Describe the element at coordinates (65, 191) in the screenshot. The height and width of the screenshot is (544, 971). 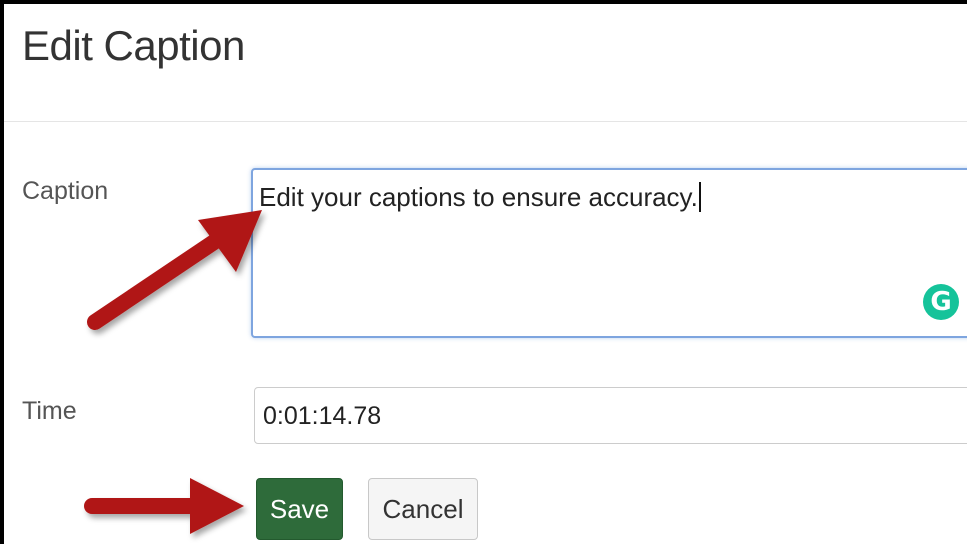
I see `caption-label: Caption` at that location.